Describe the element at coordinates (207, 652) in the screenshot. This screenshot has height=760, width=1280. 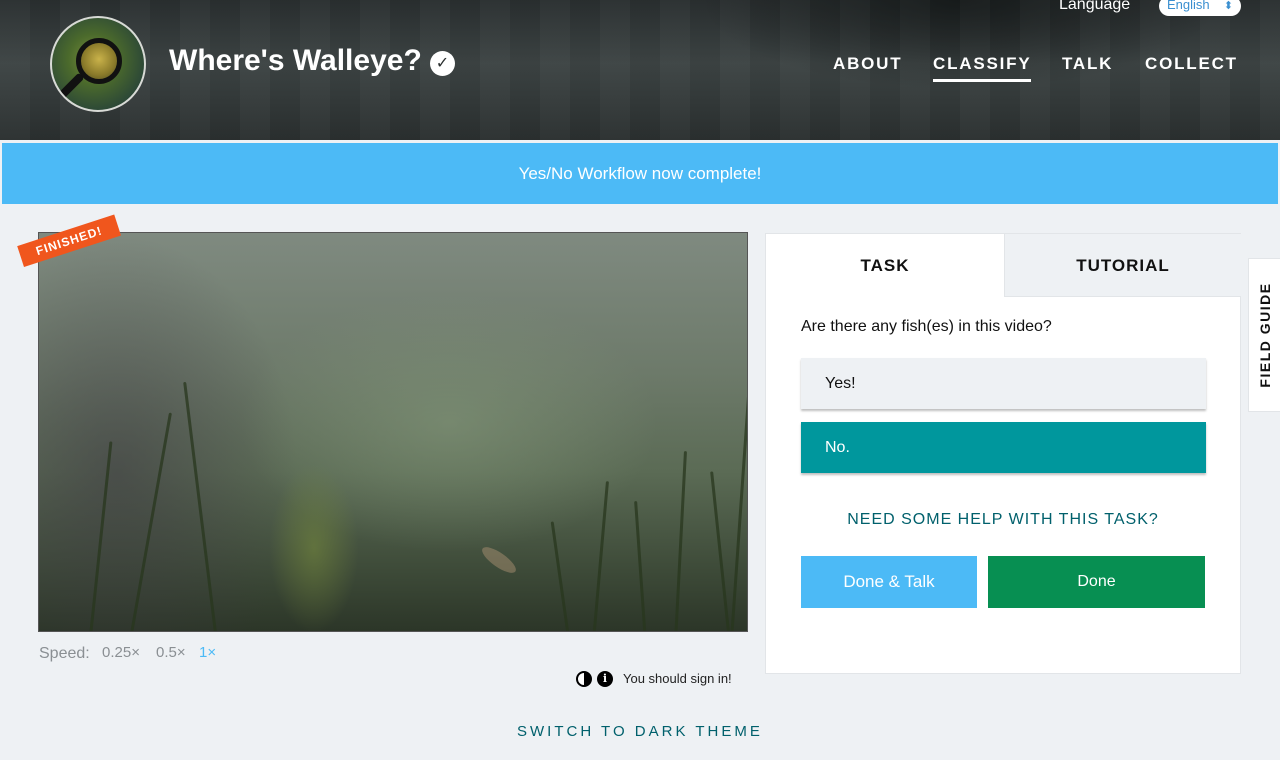
I see `speed-option-active: 1×` at that location.